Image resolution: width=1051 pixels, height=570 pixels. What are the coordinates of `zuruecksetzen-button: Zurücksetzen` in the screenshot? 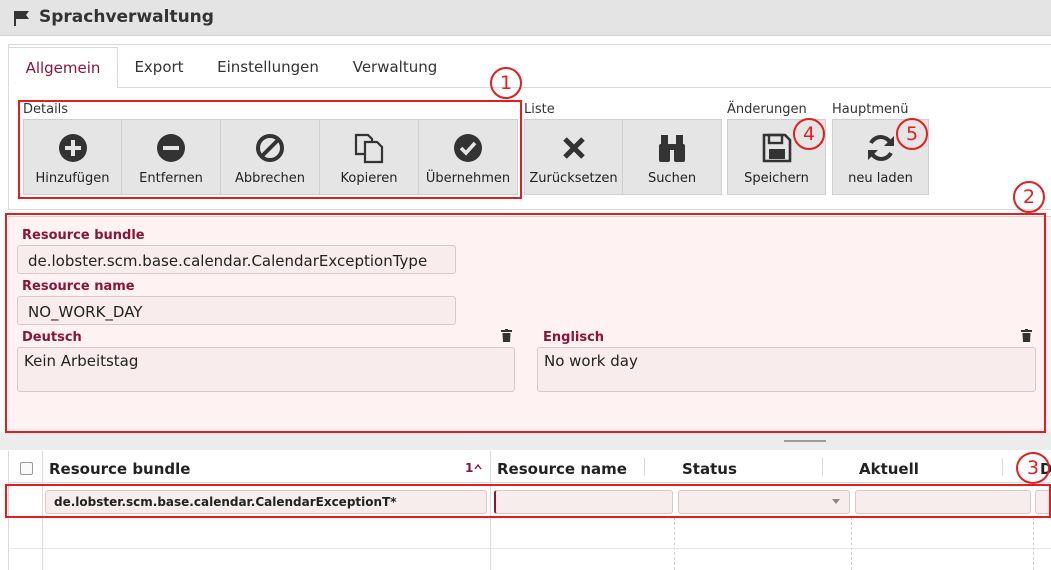 It's located at (573, 157).